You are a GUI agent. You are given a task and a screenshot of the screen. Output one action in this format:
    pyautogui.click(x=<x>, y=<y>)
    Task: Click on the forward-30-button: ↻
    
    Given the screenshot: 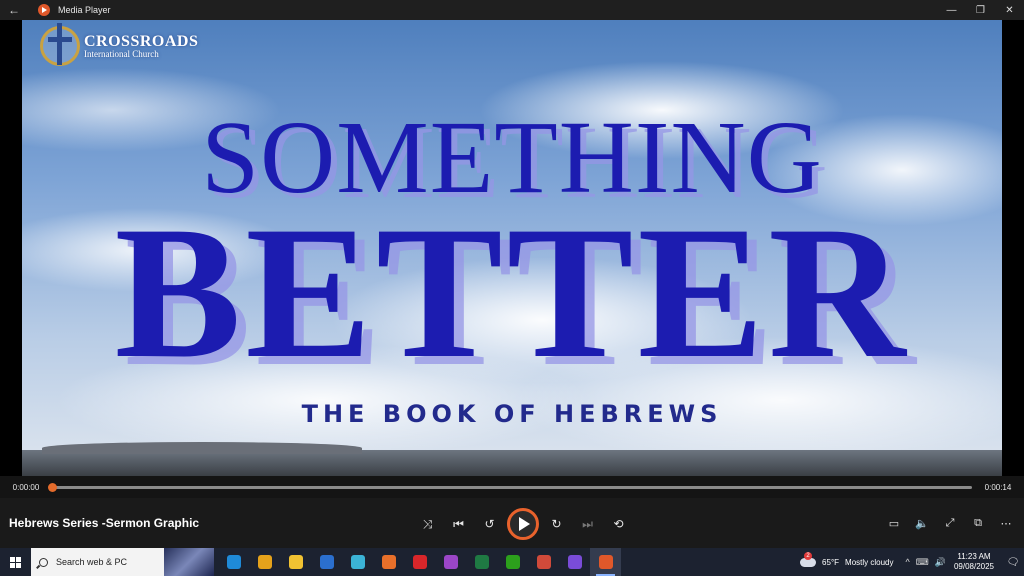 What is the action you would take?
    pyautogui.click(x=556, y=524)
    